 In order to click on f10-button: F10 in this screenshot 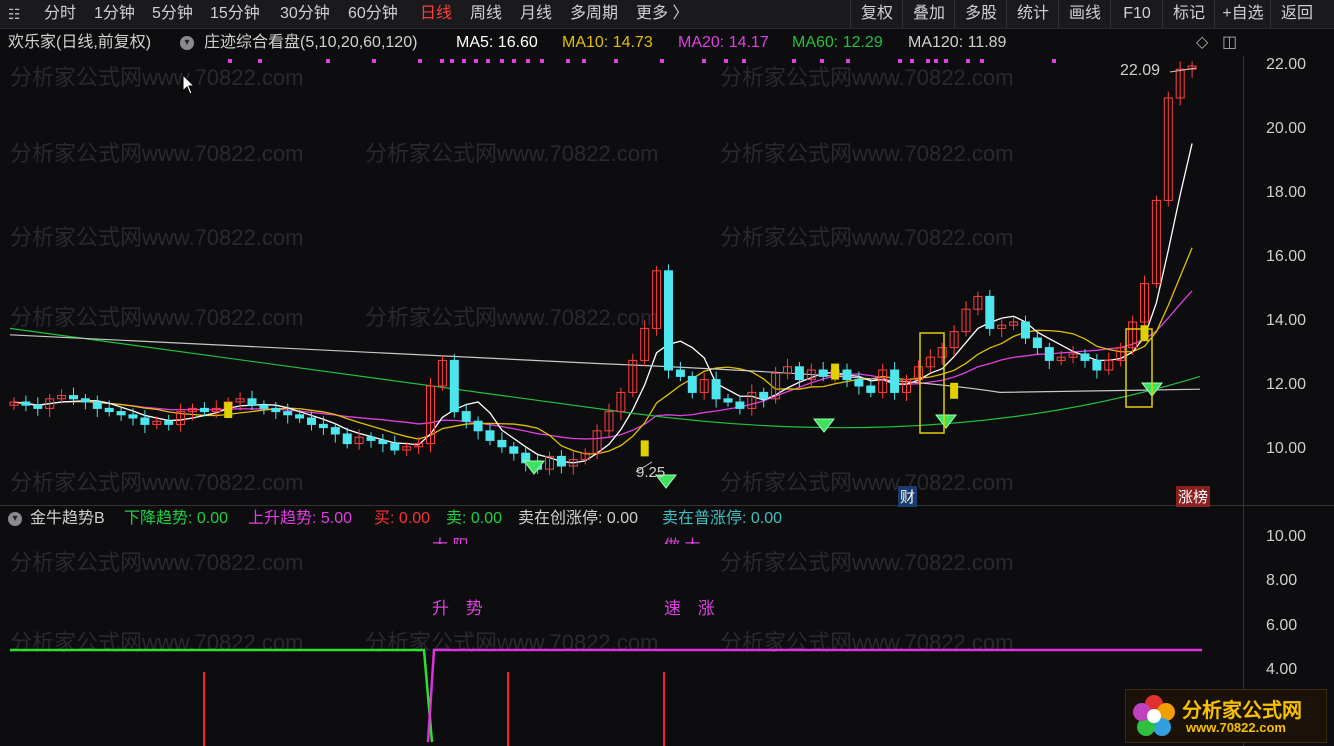, I will do `click(1136, 14)`.